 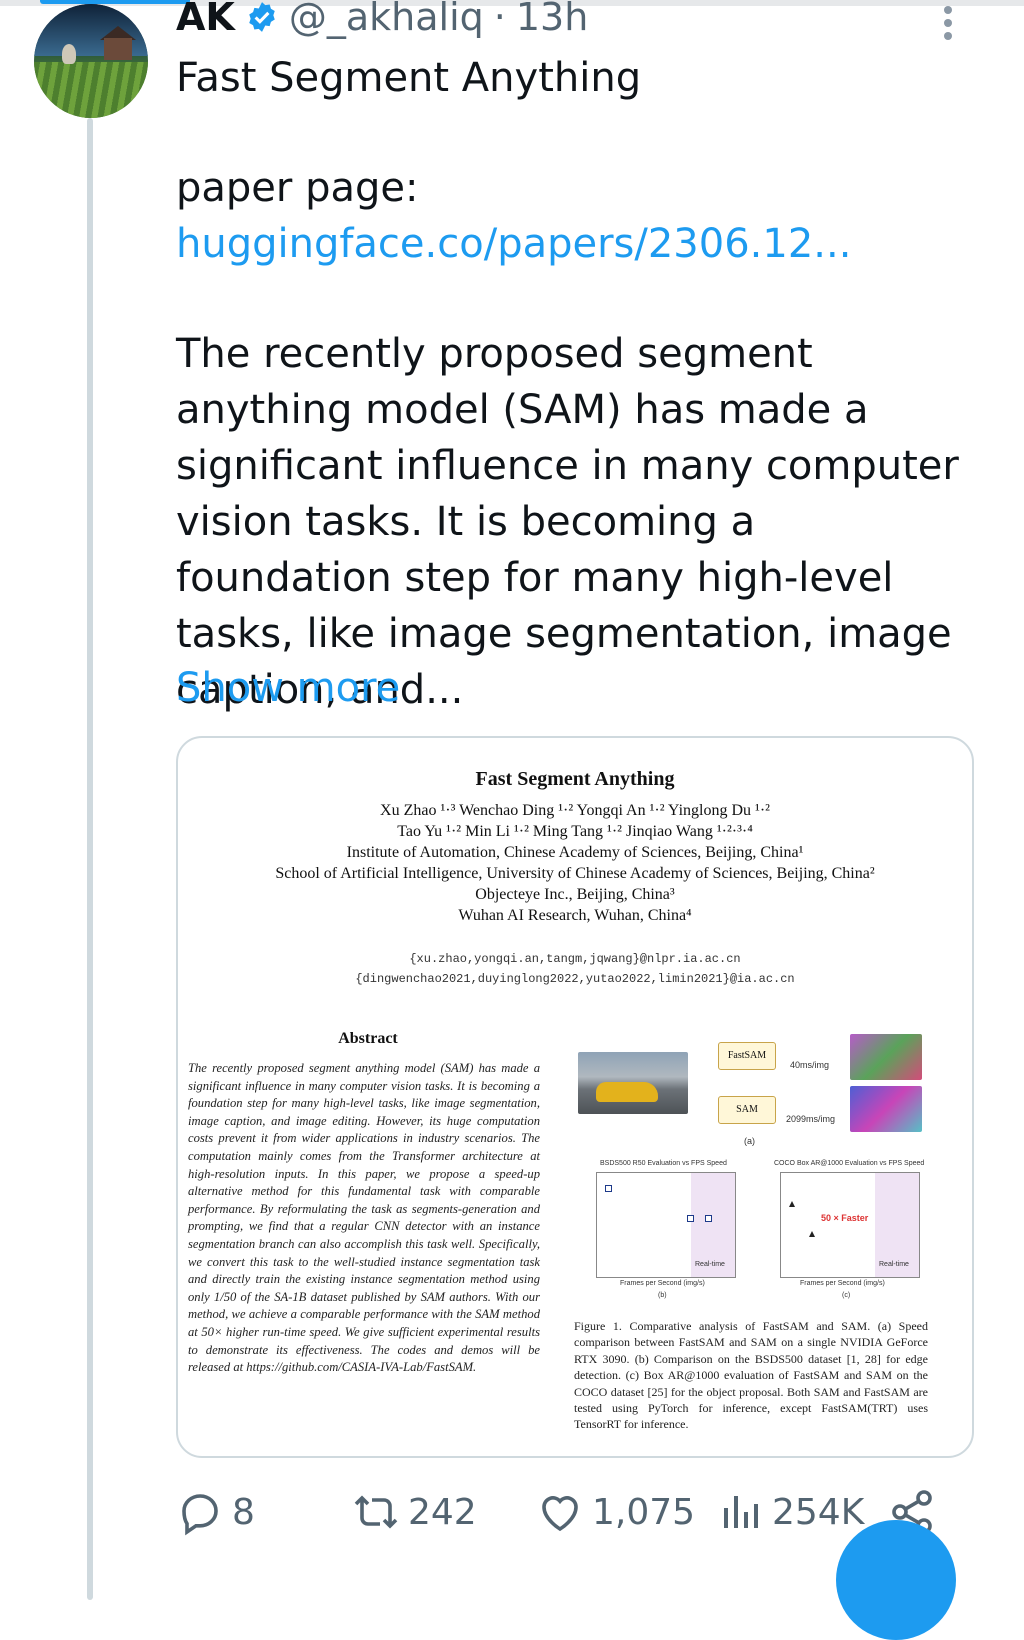 What do you see at coordinates (297, 188) in the screenshot?
I see `paper-page-prefix: paper page:` at bounding box center [297, 188].